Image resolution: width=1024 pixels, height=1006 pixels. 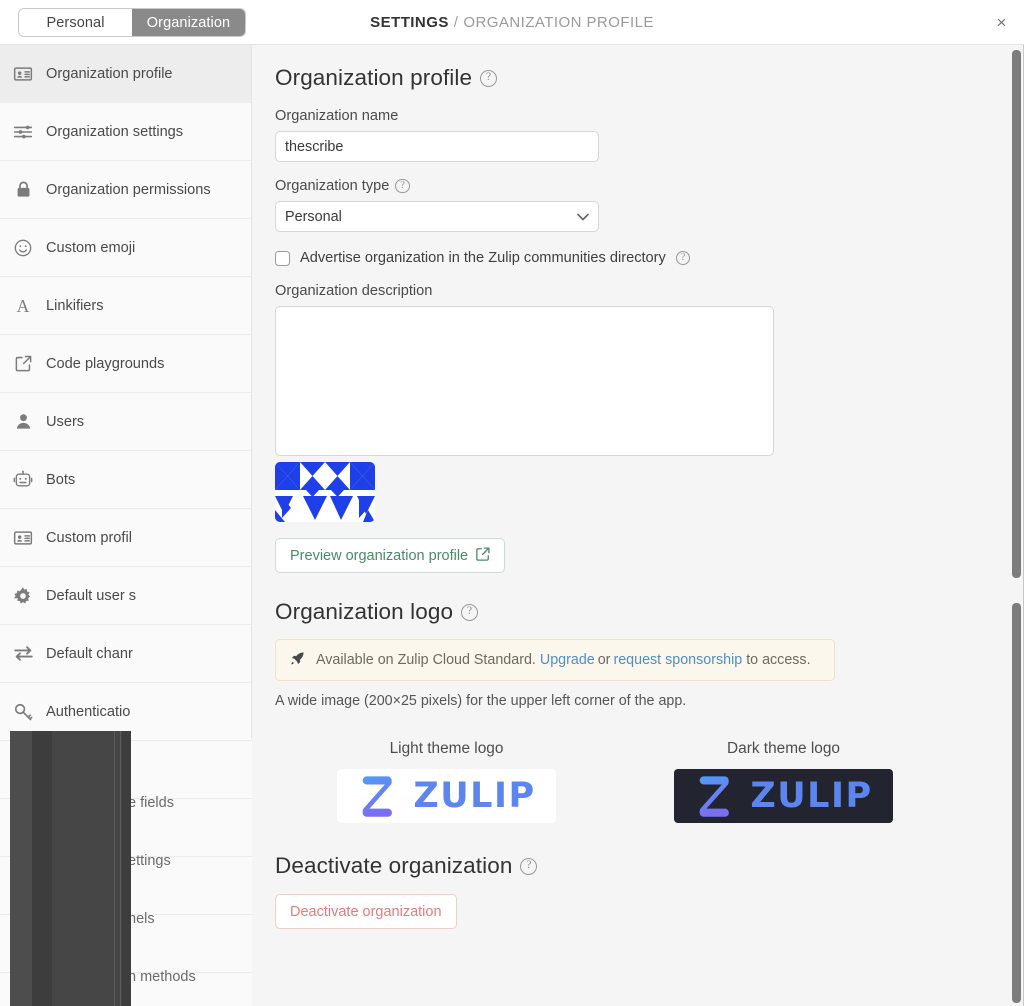 What do you see at coordinates (529, 866) in the screenshot?
I see `help-icon-deactivate: ?` at bounding box center [529, 866].